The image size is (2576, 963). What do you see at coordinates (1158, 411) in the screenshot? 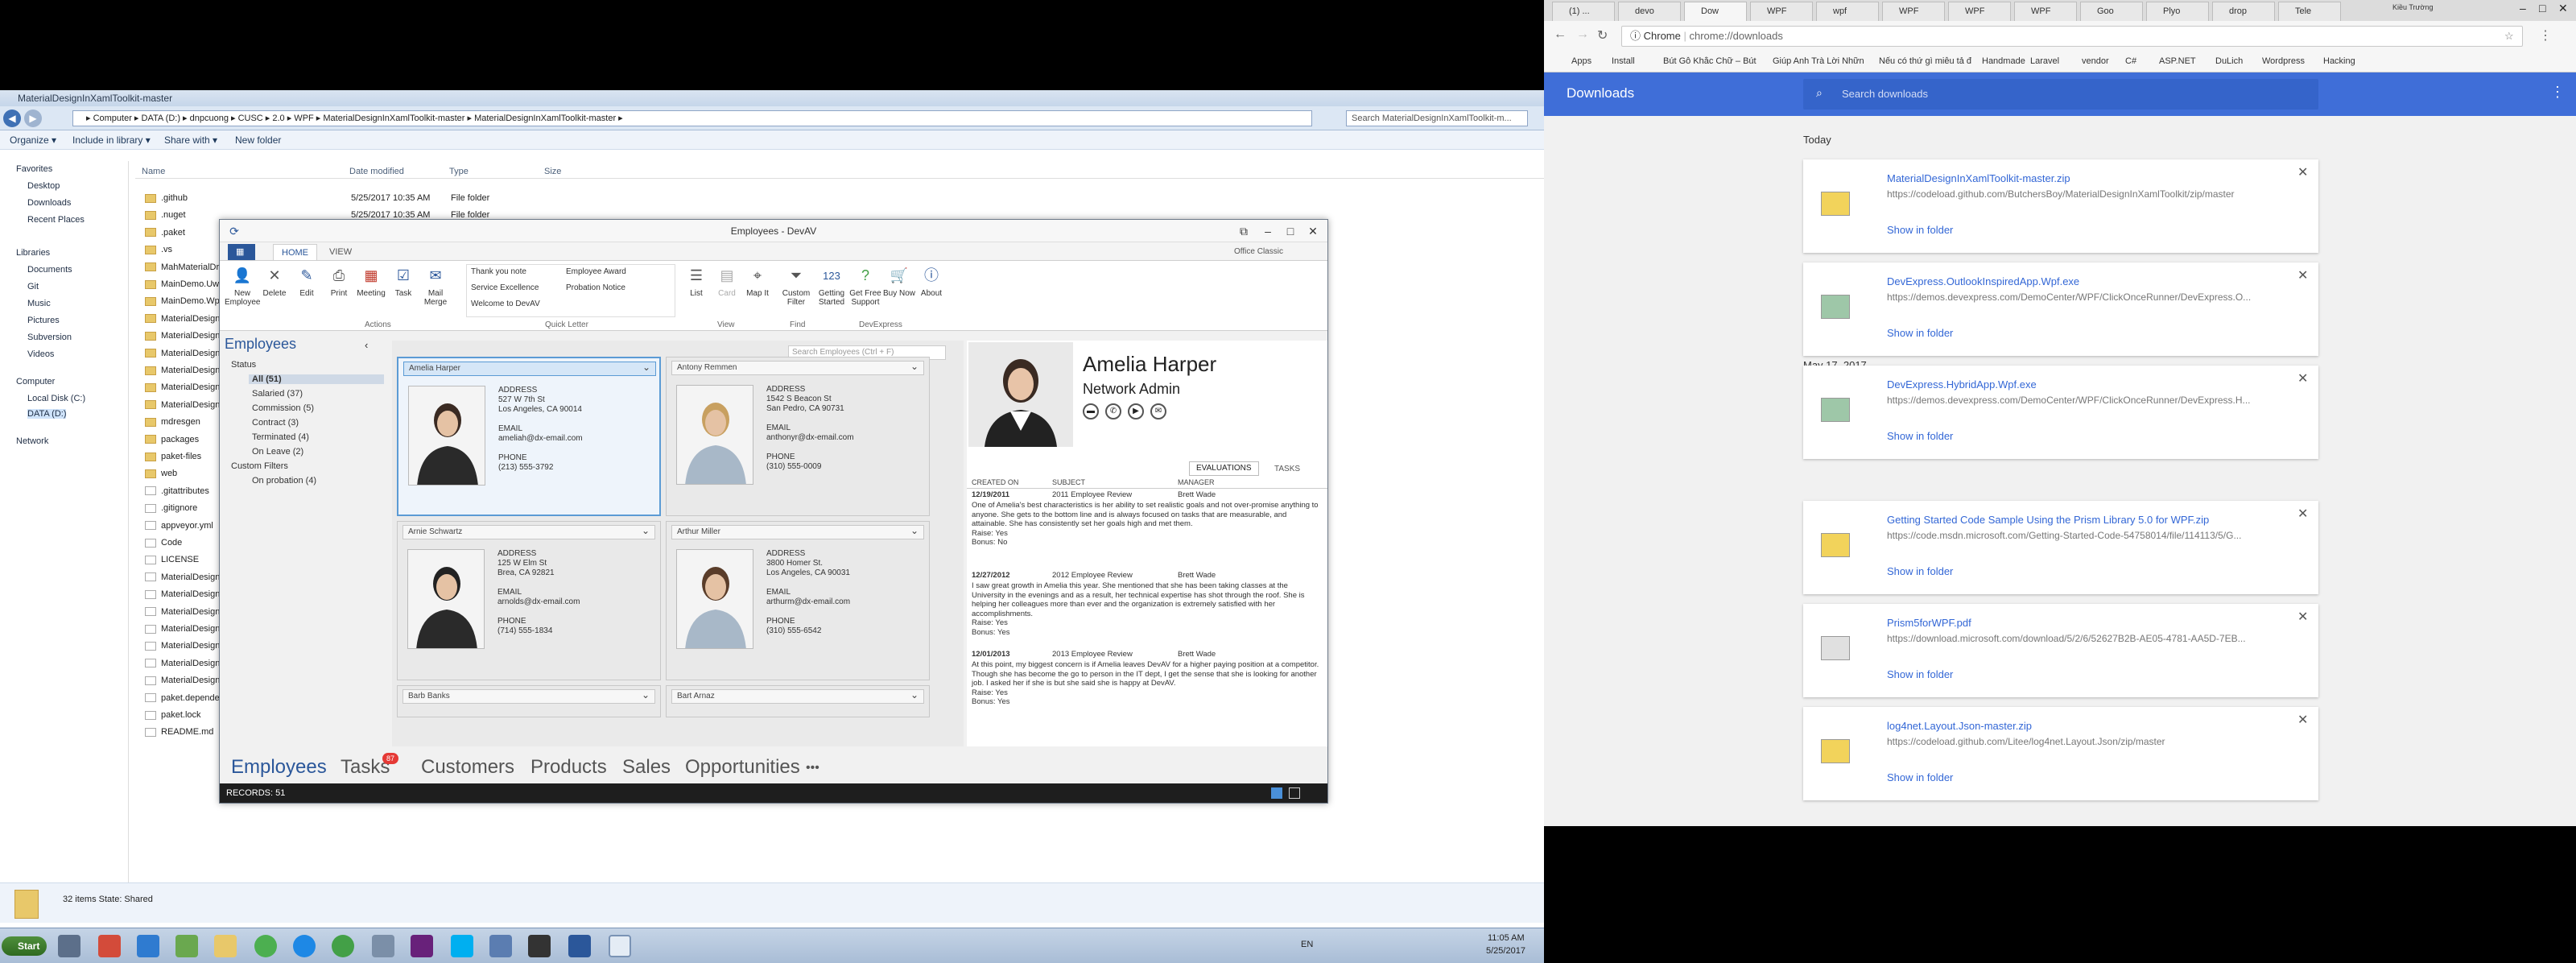
I see `mail-icon: ✉` at bounding box center [1158, 411].